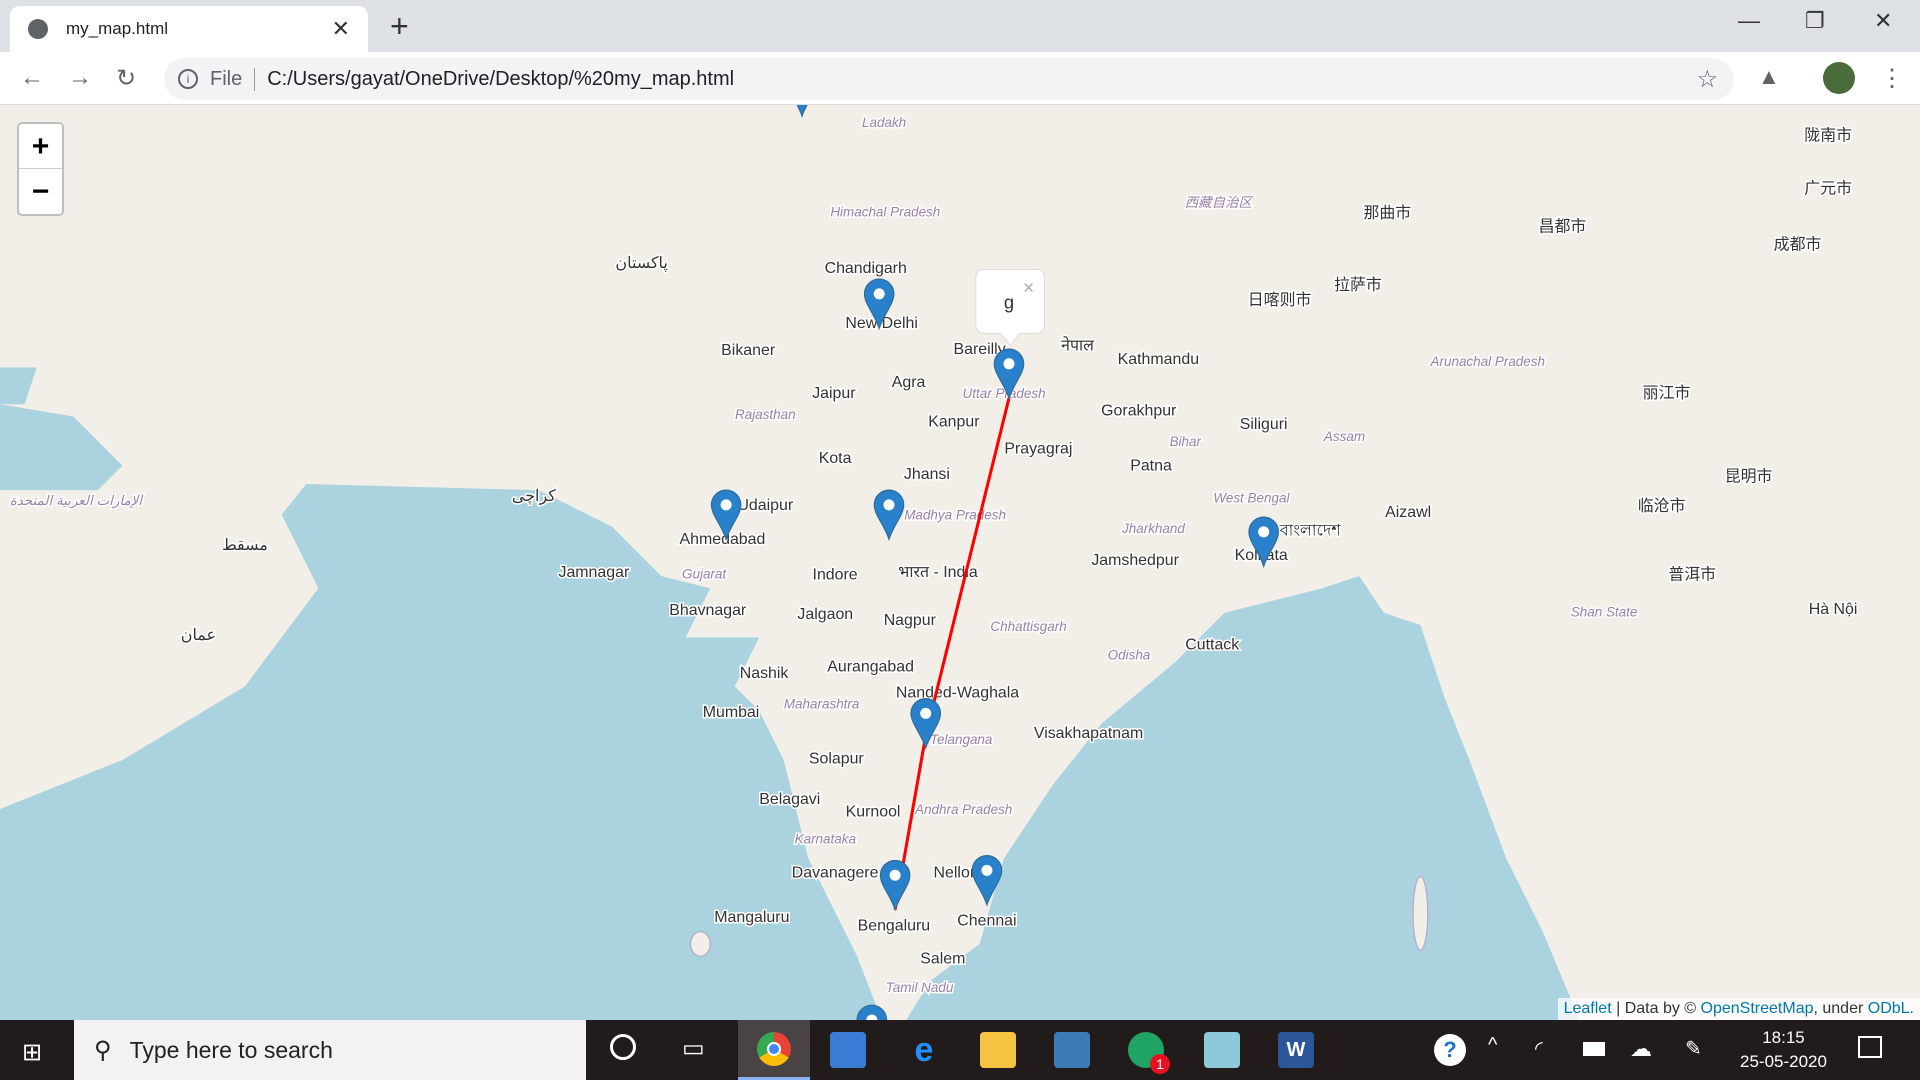  I want to click on map-label: Salem, so click(942, 959).